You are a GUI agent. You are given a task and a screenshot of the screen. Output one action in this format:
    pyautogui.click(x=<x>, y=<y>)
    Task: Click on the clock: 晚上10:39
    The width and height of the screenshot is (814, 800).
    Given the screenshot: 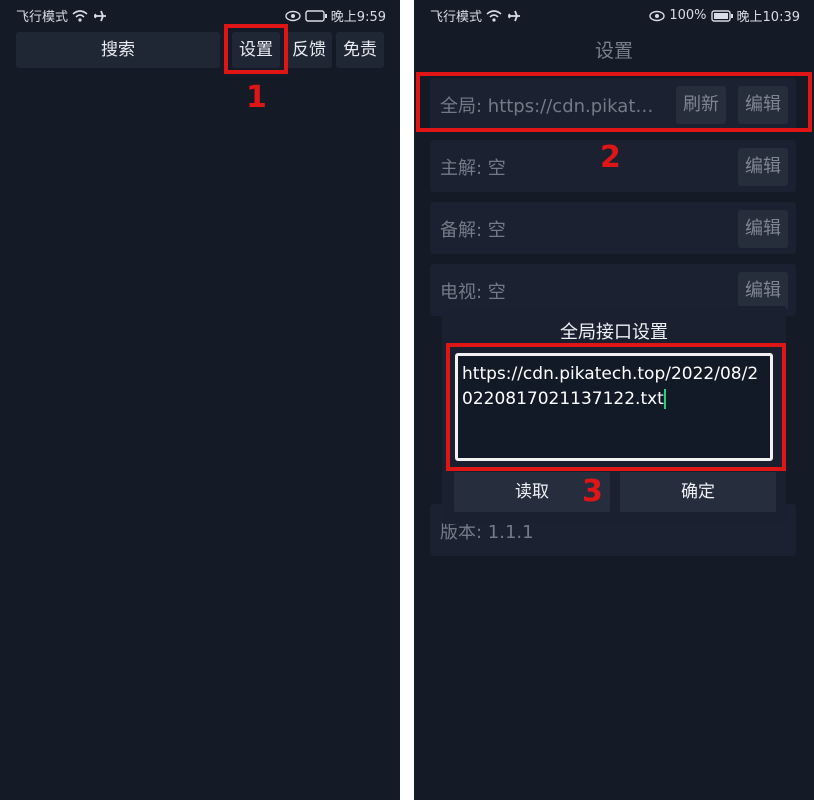 What is the action you would take?
    pyautogui.click(x=768, y=17)
    